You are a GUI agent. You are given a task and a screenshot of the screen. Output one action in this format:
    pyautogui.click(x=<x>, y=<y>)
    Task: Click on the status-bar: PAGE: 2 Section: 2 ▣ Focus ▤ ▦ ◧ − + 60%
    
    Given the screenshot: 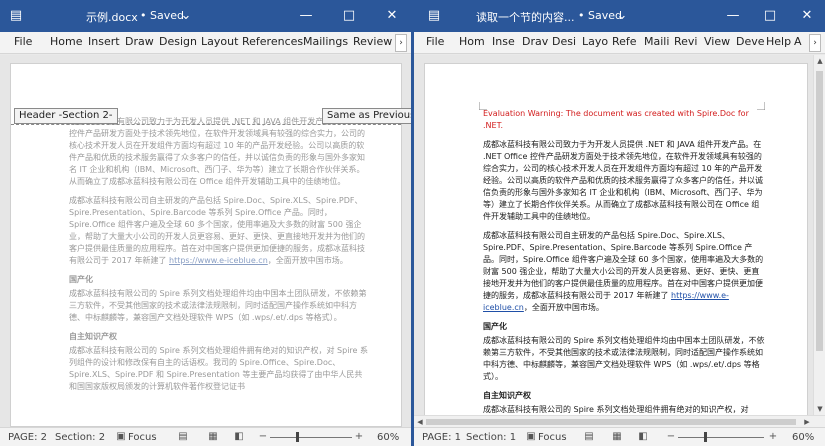 What is the action you would take?
    pyautogui.click(x=205, y=436)
    